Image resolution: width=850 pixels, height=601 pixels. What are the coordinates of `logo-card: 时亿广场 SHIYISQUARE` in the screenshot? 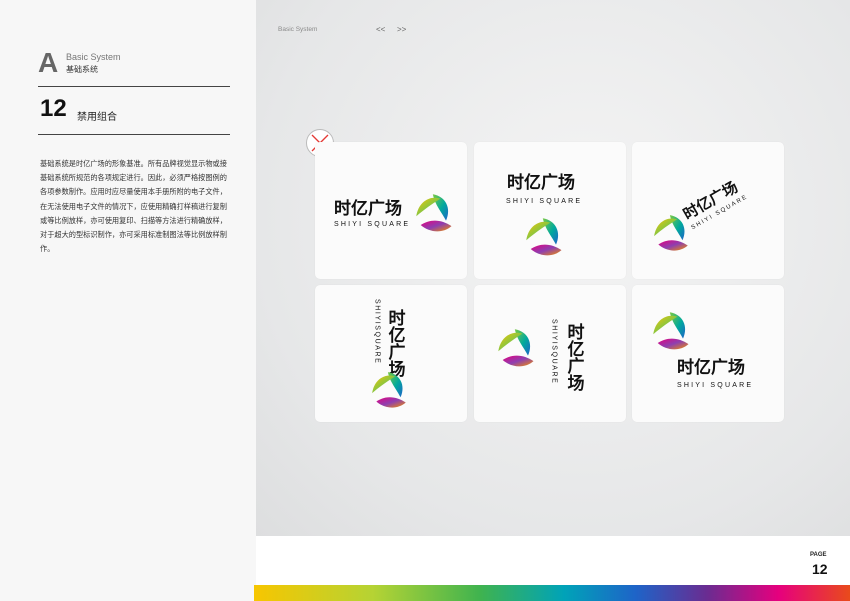 It's located at (391, 353).